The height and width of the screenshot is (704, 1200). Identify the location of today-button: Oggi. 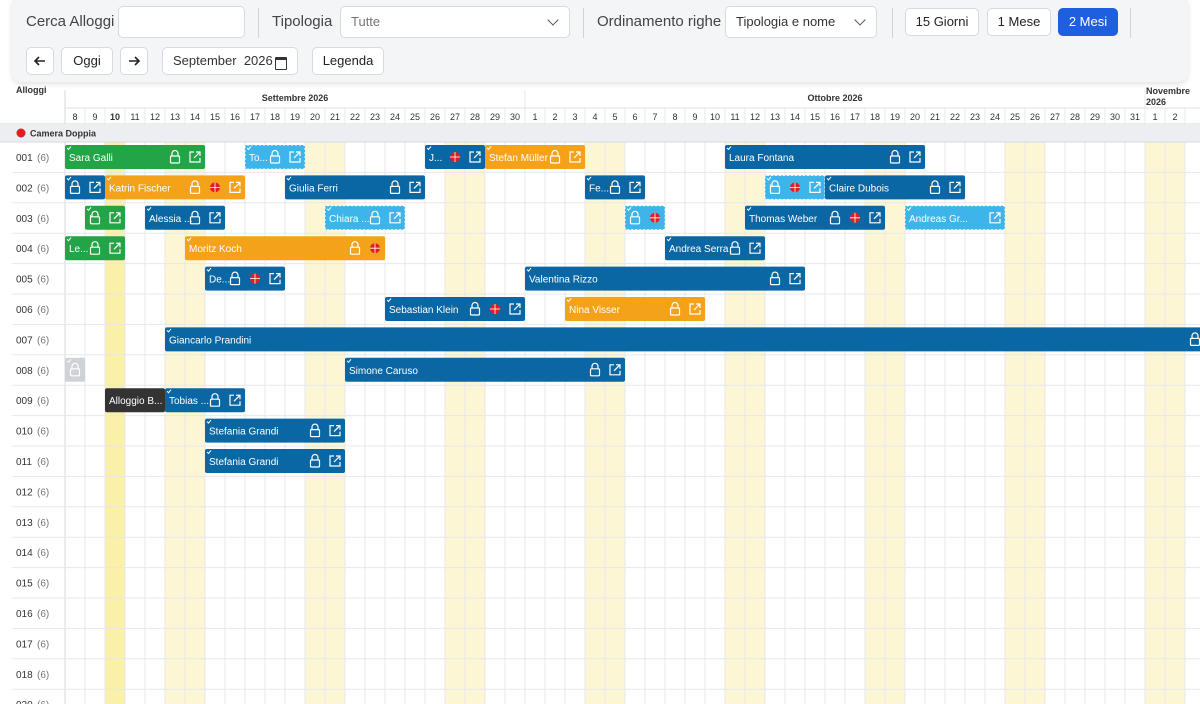
(87, 61).